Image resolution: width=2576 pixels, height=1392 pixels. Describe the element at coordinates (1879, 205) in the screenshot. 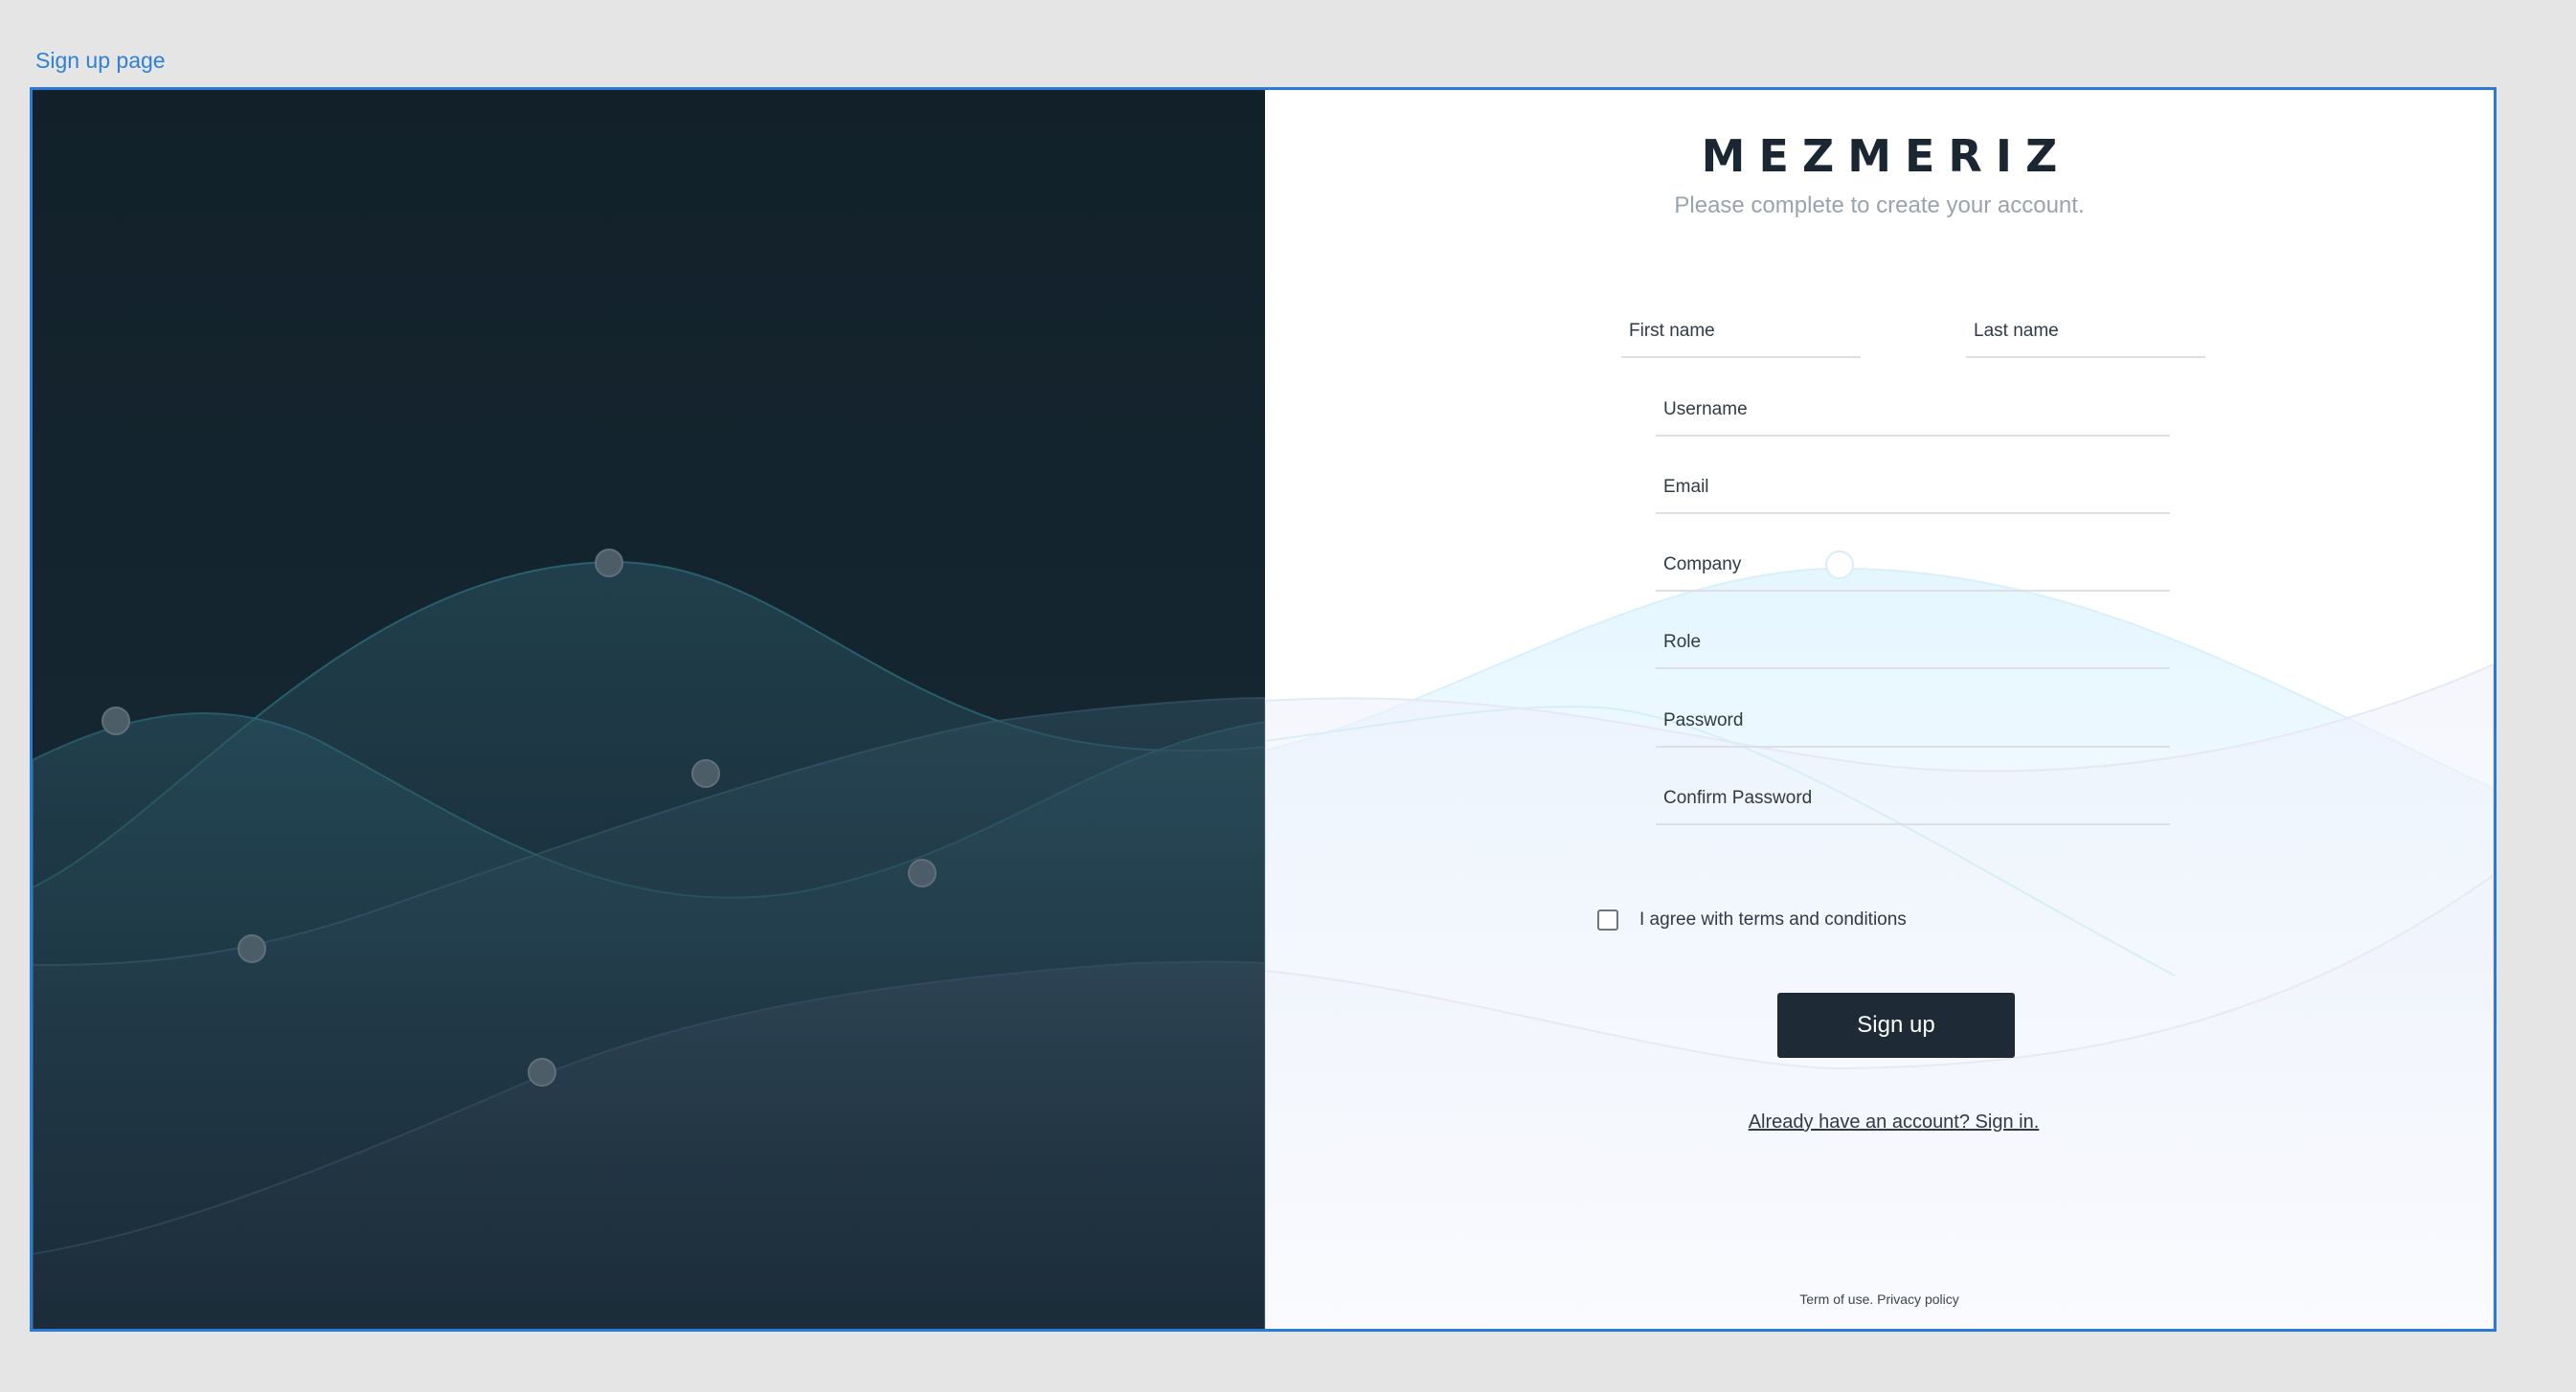

I see `page-subtitle: Please complete to create your account.` at that location.